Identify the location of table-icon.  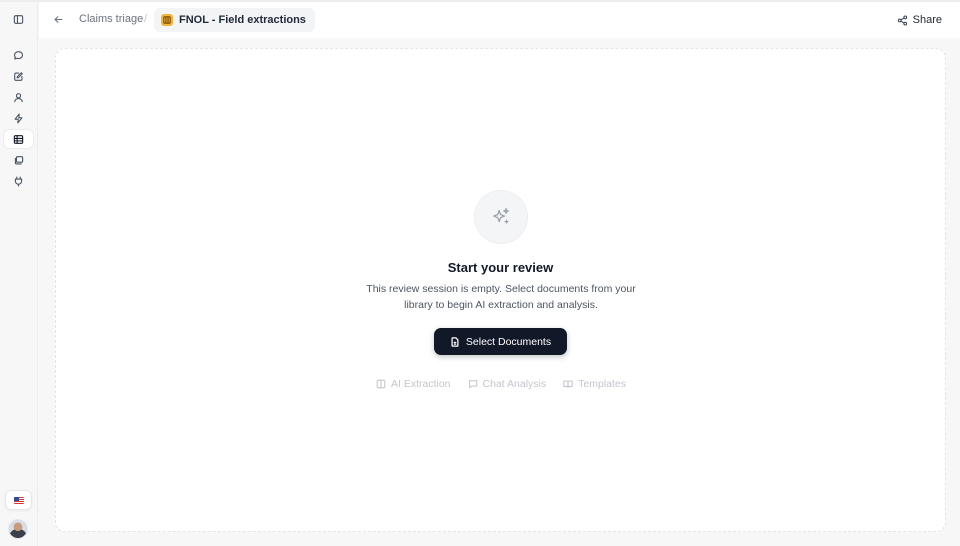
(18, 139).